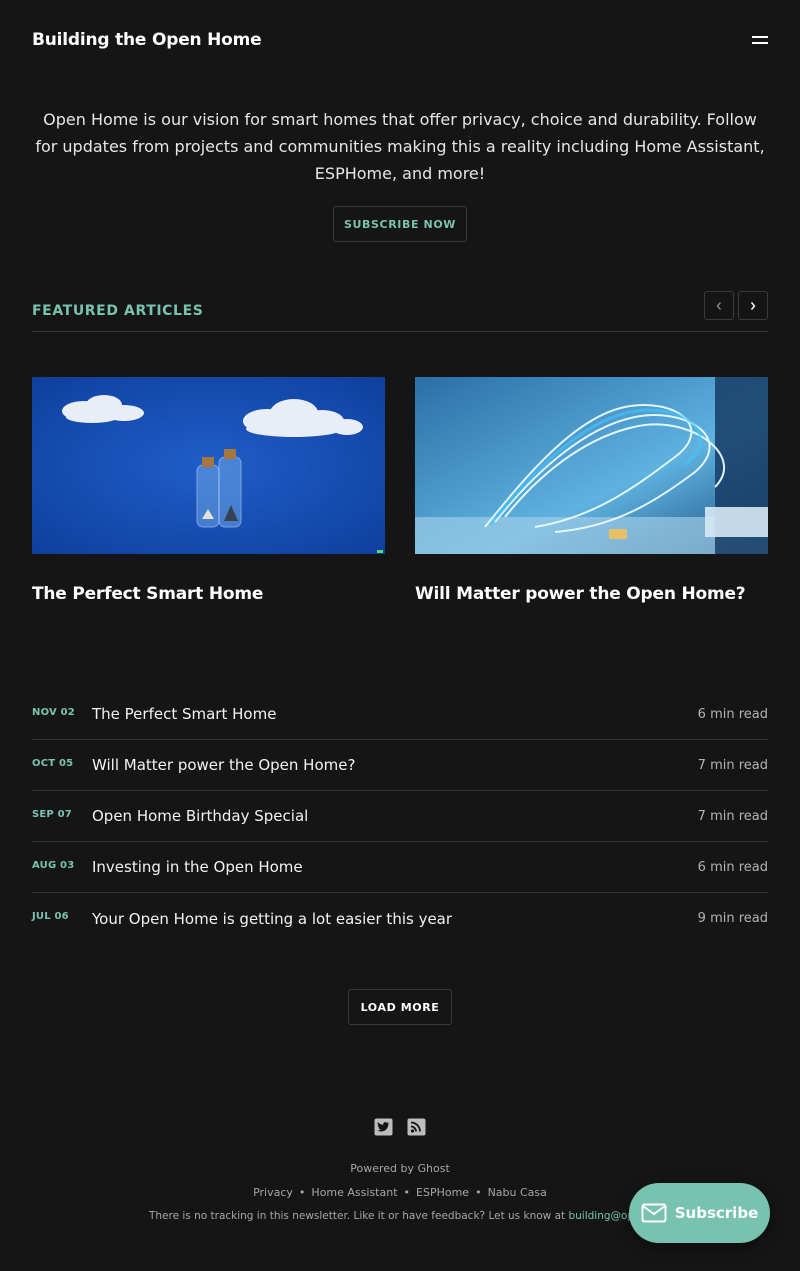 This screenshot has width=800, height=1271. I want to click on portal-subscribe-button: Subscribe, so click(699, 1213).